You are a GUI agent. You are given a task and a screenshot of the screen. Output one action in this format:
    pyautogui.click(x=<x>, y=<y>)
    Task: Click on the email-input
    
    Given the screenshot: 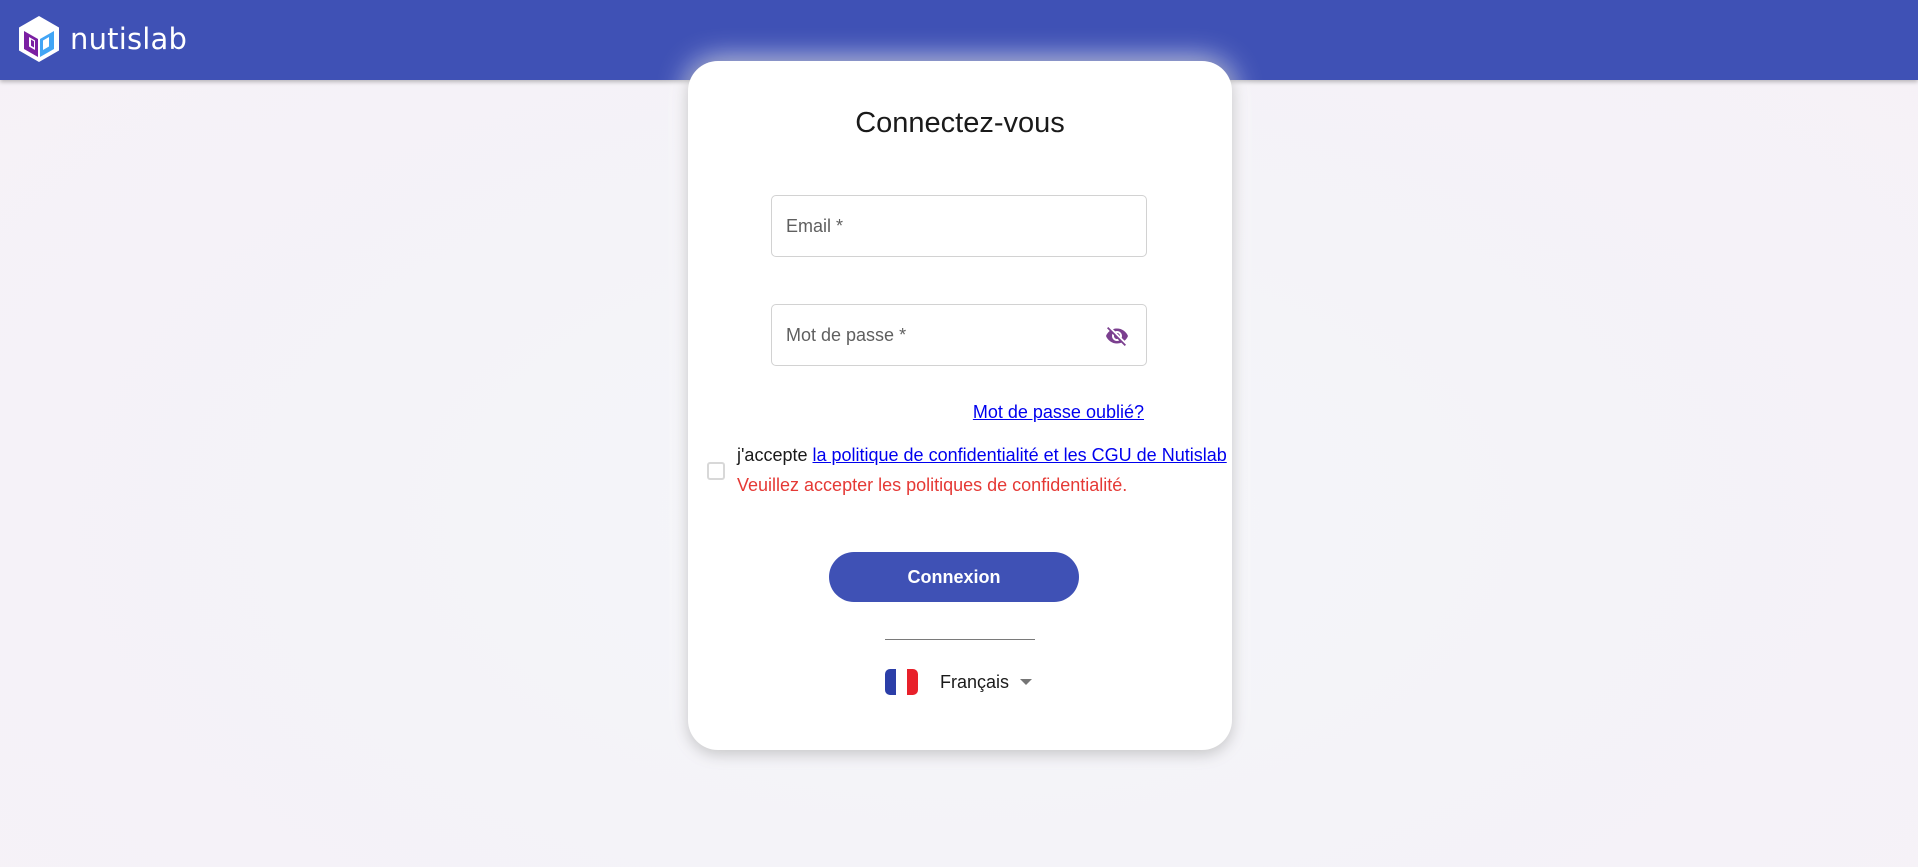 What is the action you would take?
    pyautogui.click(x=959, y=226)
    